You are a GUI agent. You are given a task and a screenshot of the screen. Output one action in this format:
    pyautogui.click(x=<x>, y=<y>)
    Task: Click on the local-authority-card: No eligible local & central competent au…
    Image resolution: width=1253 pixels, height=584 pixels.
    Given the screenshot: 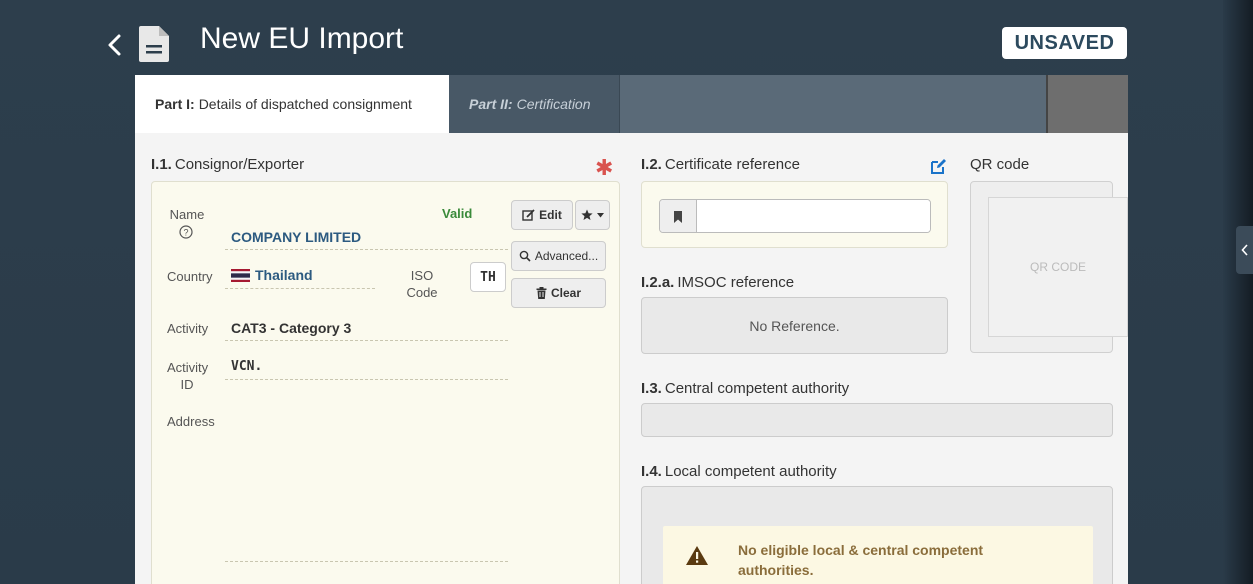 What is the action you would take?
    pyautogui.click(x=877, y=535)
    